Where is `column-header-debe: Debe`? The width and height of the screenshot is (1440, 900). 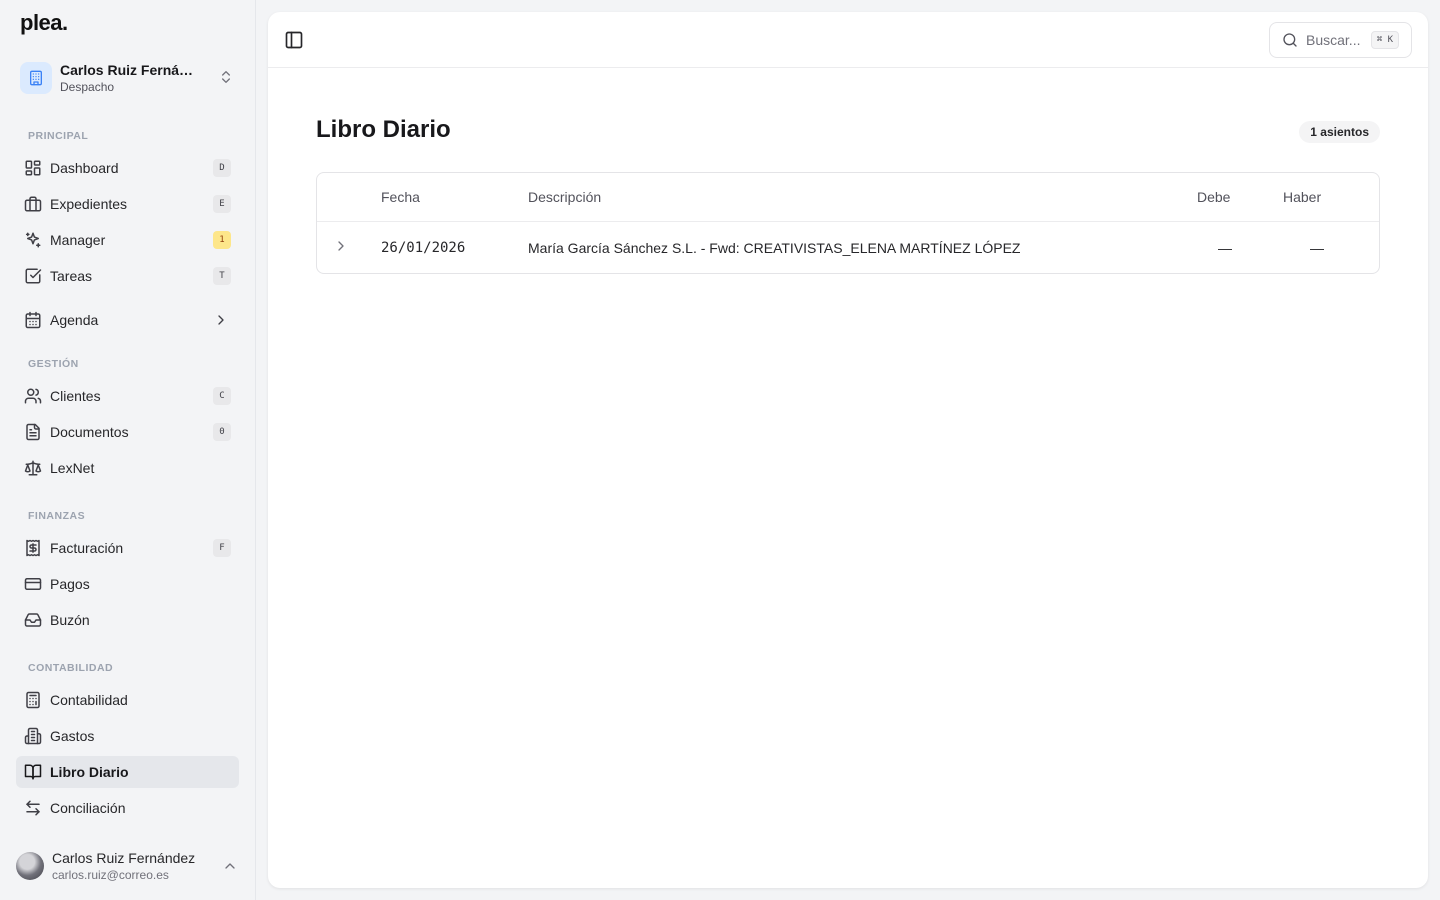
column-header-debe: Debe is located at coordinates (1213, 197).